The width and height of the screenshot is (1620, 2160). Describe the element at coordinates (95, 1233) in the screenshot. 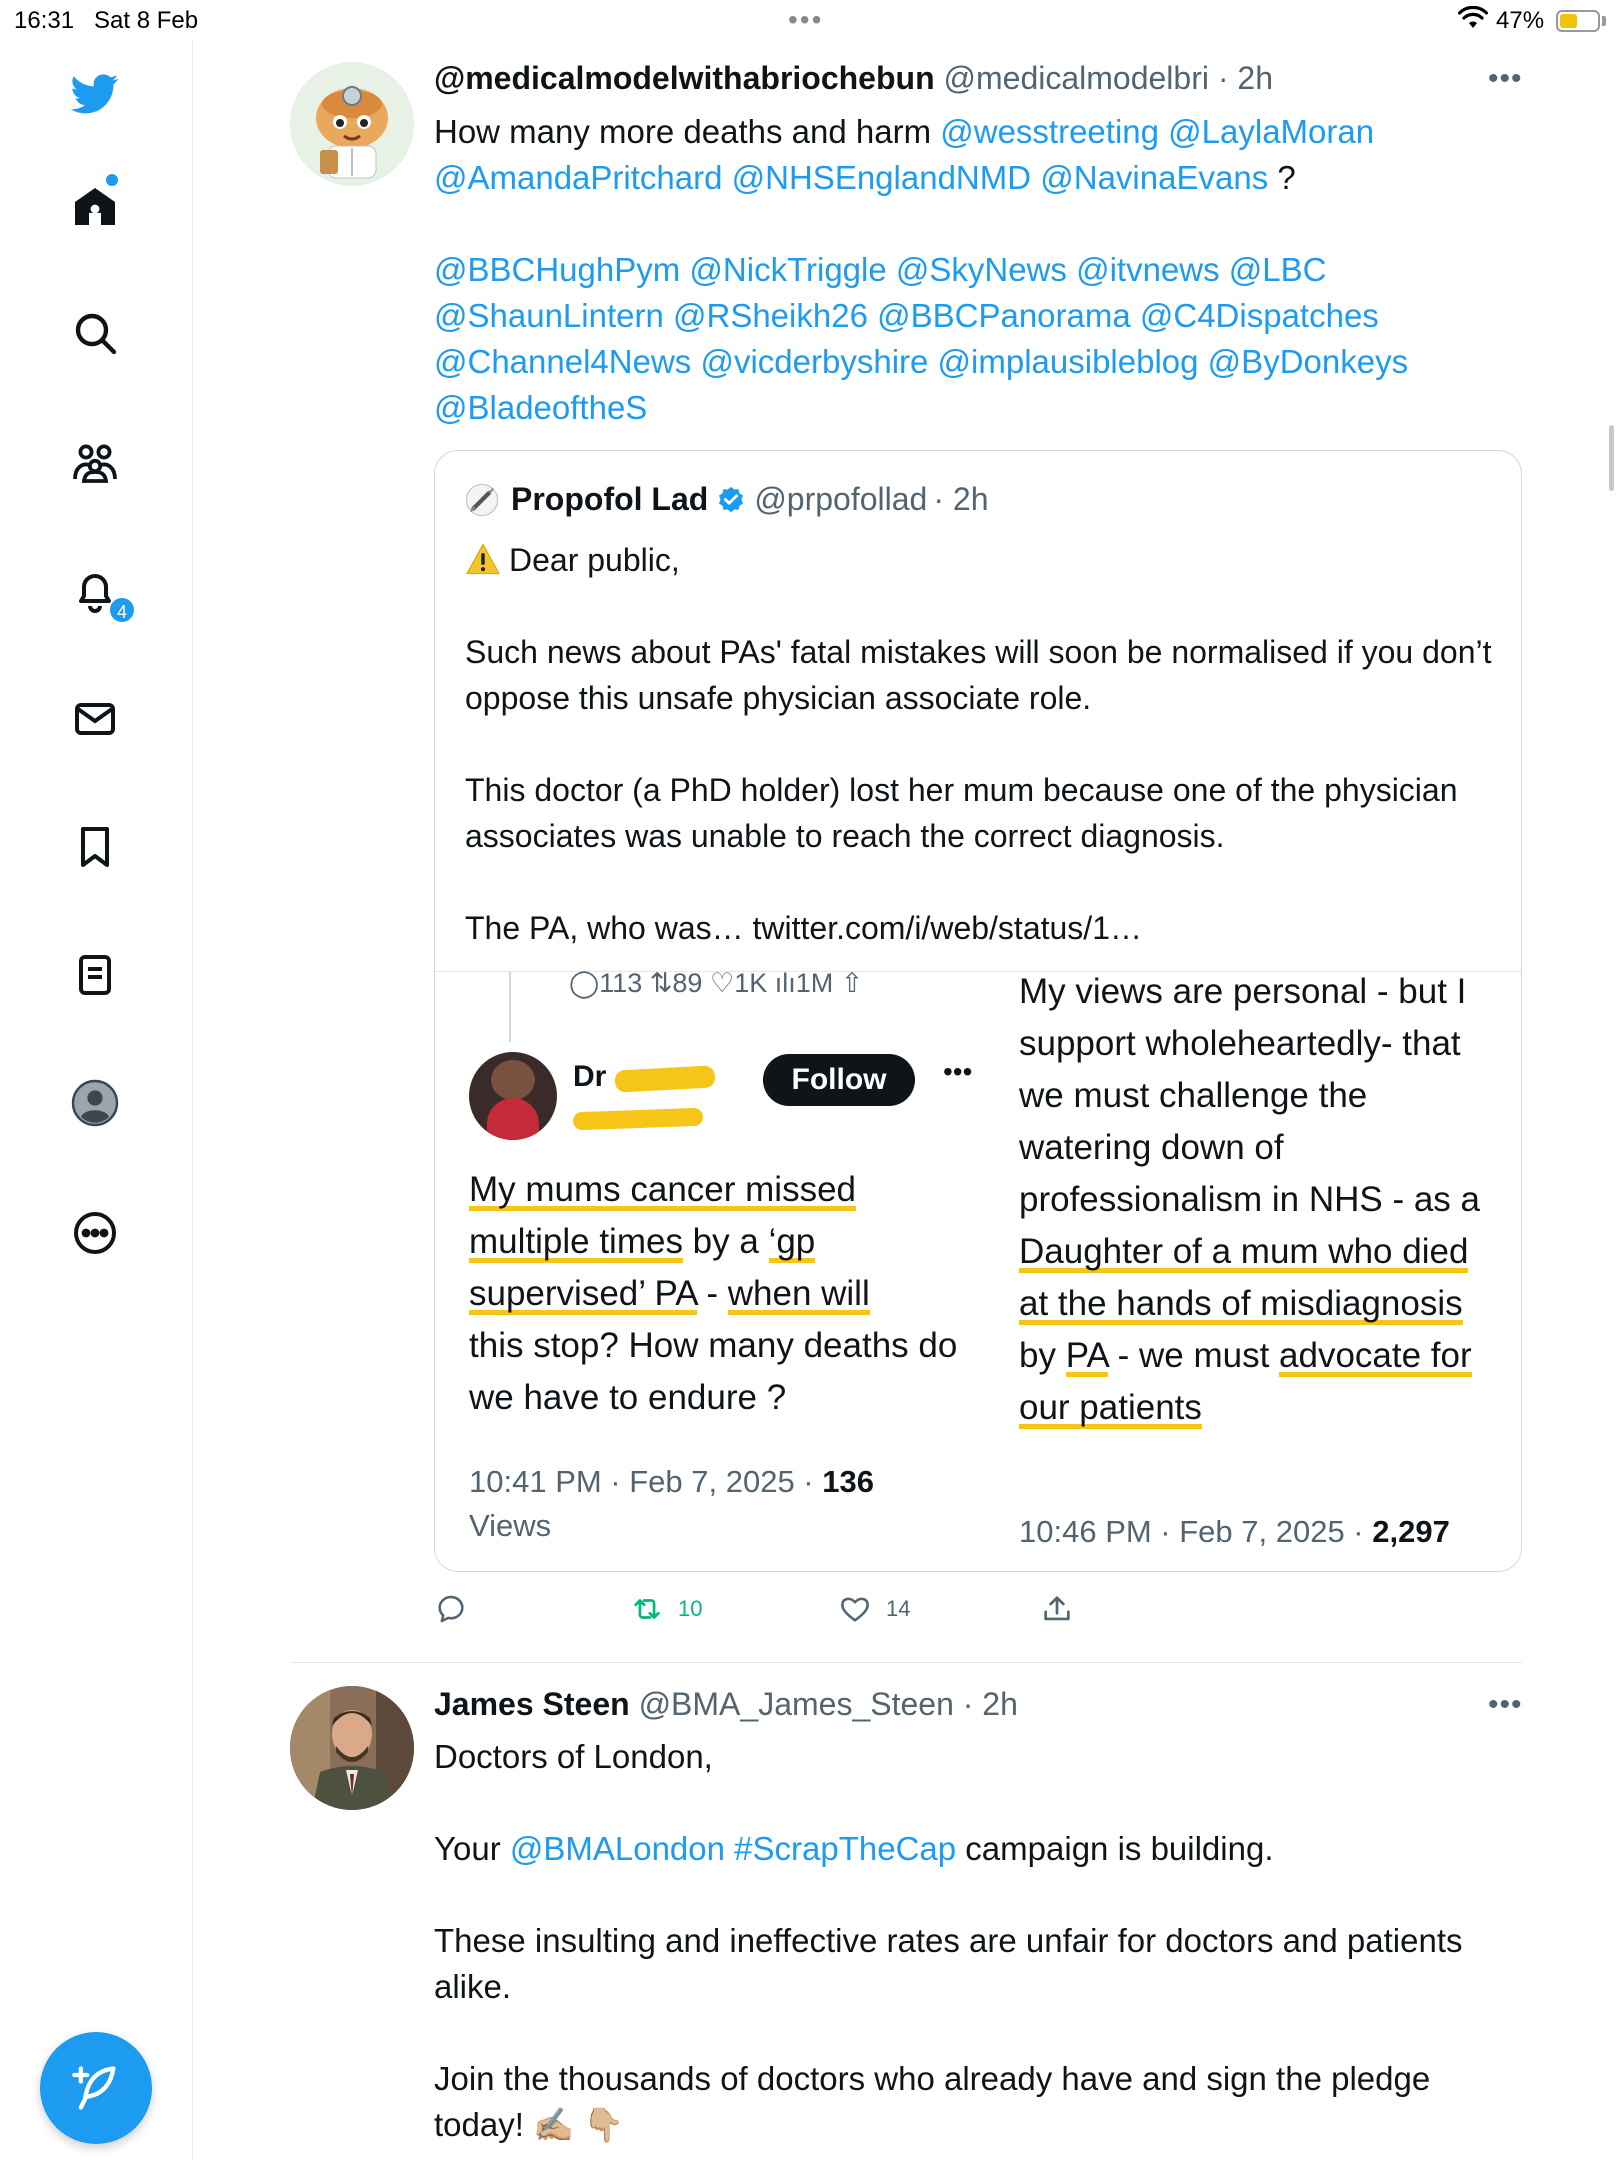

I see `more-options-icon` at that location.